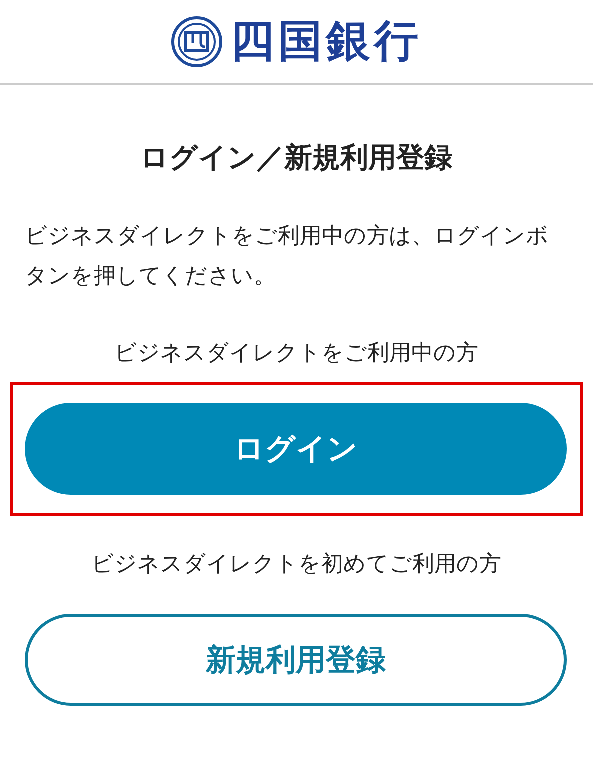 The width and height of the screenshot is (593, 781). I want to click on page-title: ログイン／新規利用登録, so click(297, 158).